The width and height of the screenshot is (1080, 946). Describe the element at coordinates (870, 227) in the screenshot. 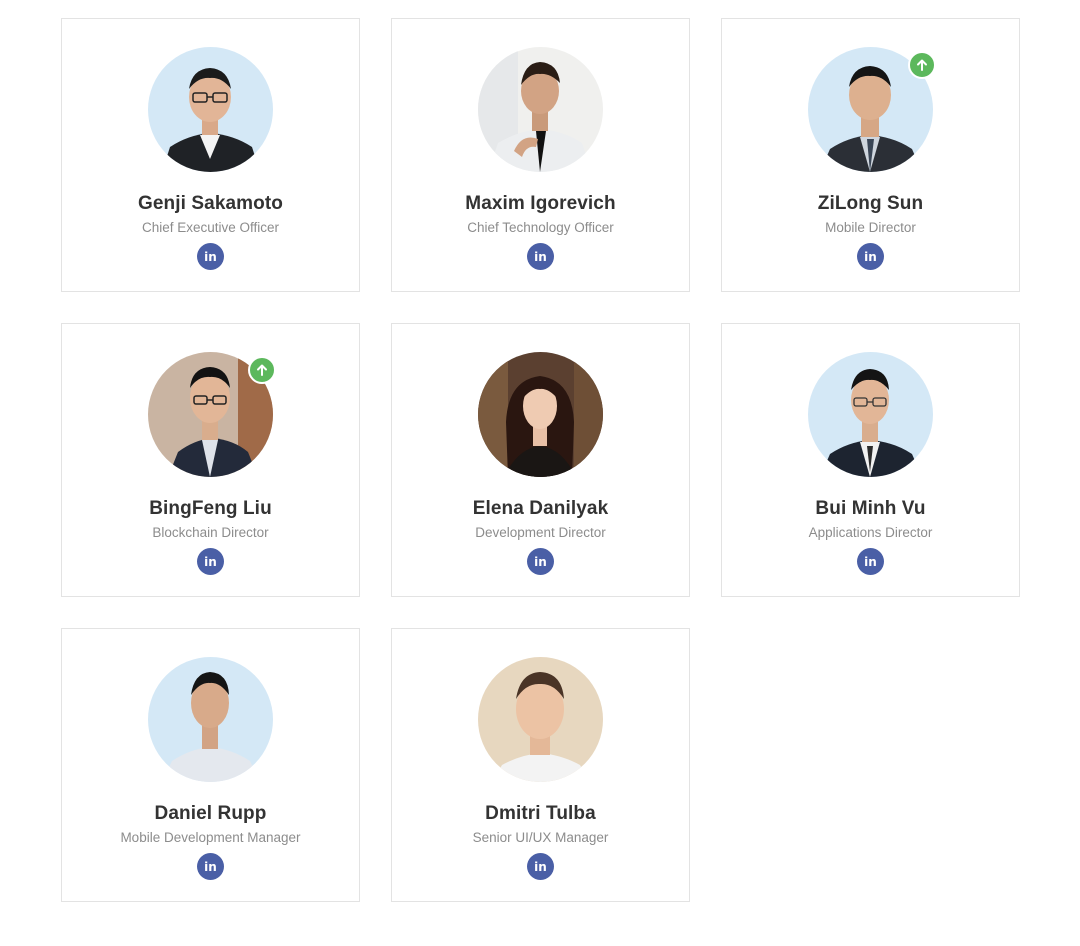

I see `member-title: Mobile Director` at that location.